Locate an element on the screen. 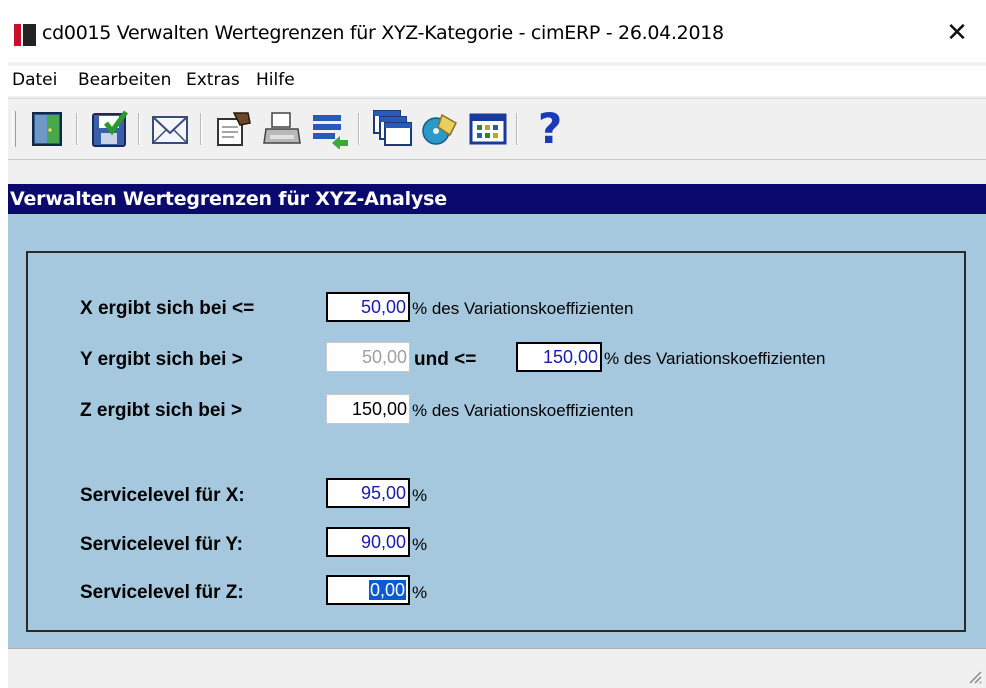 Image resolution: width=986 pixels, height=688 pixels. y-lower-limit-input: 50,00 is located at coordinates (368, 357).